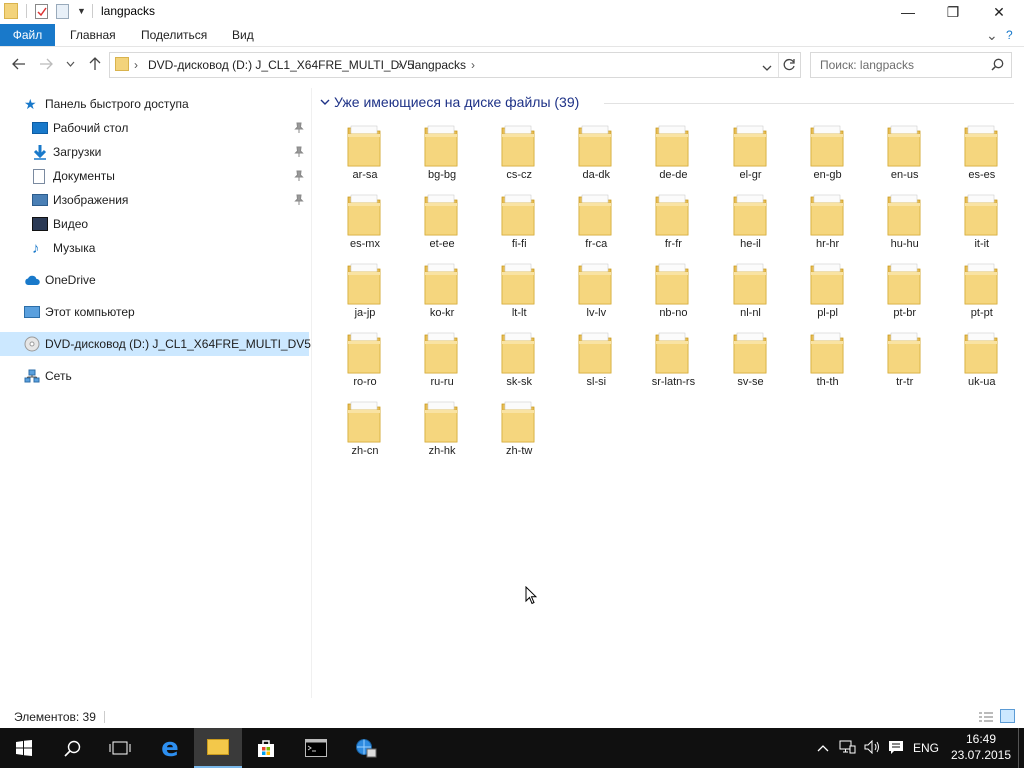 The image size is (1024, 768). Describe the element at coordinates (442, 427) in the screenshot. I see `folder-item: zh-hk` at that location.